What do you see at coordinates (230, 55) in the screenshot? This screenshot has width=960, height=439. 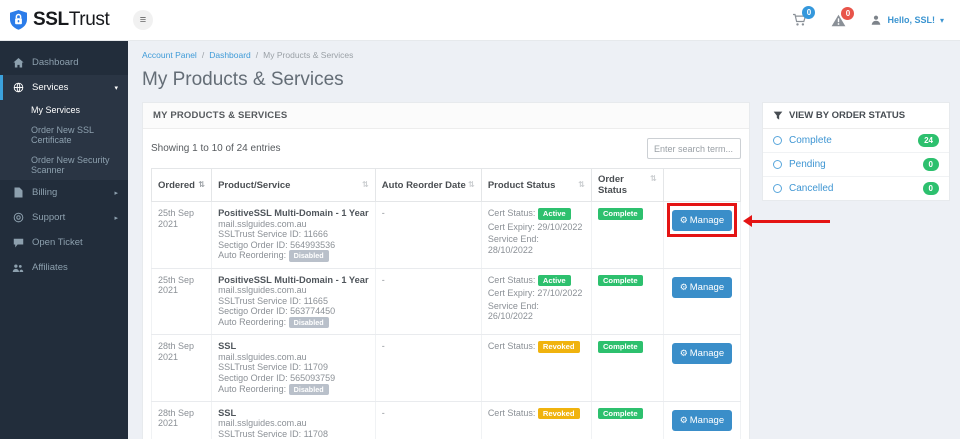 I see `breadcrumb-dashboard: Dashboard` at bounding box center [230, 55].